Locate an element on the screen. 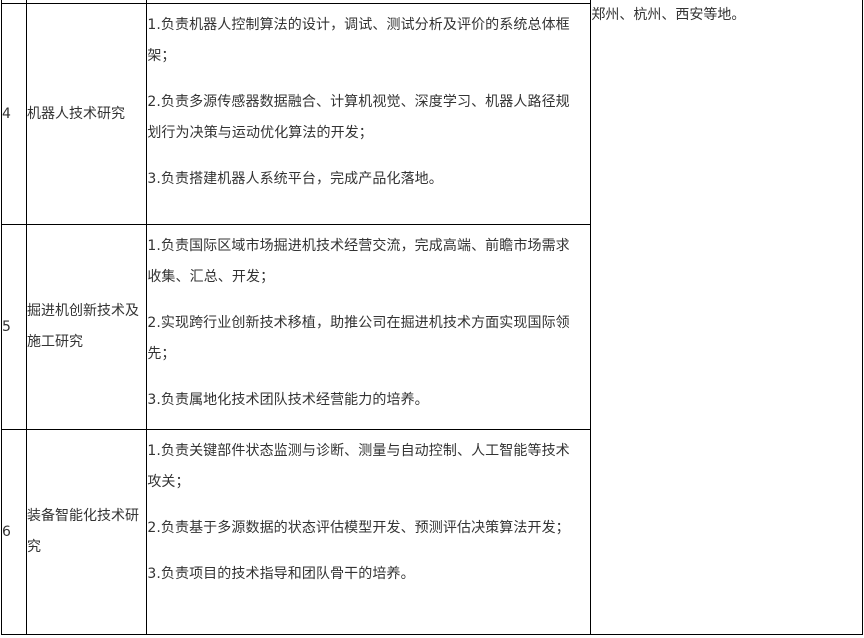 Image resolution: width=864 pixels, height=638 pixels. duty-item: 3.负责搭建机器人系统平台，完成产品化落地。 is located at coordinates (295, 179).